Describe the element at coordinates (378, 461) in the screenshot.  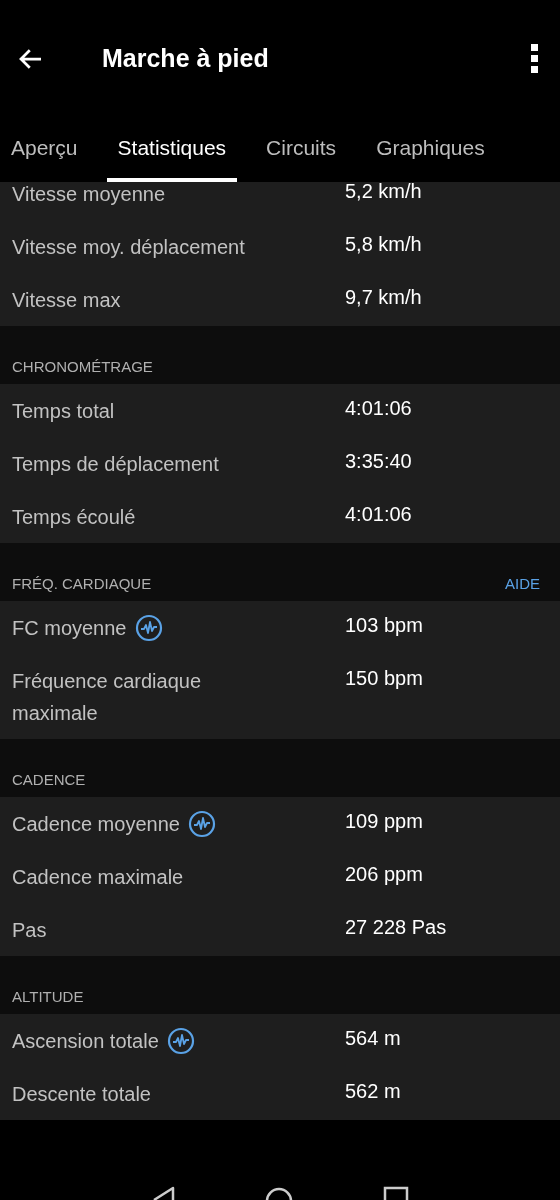
I see `stat-value: 3:35:40` at that location.